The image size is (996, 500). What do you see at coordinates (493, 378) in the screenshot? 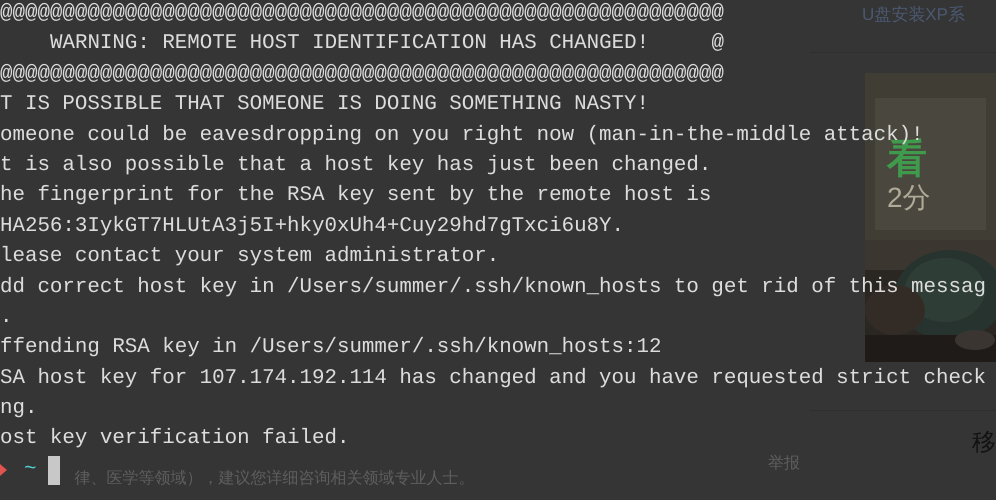
I see `terminal-line: SA host key for 107.174.192.114 has changed and you have requested strict check` at bounding box center [493, 378].